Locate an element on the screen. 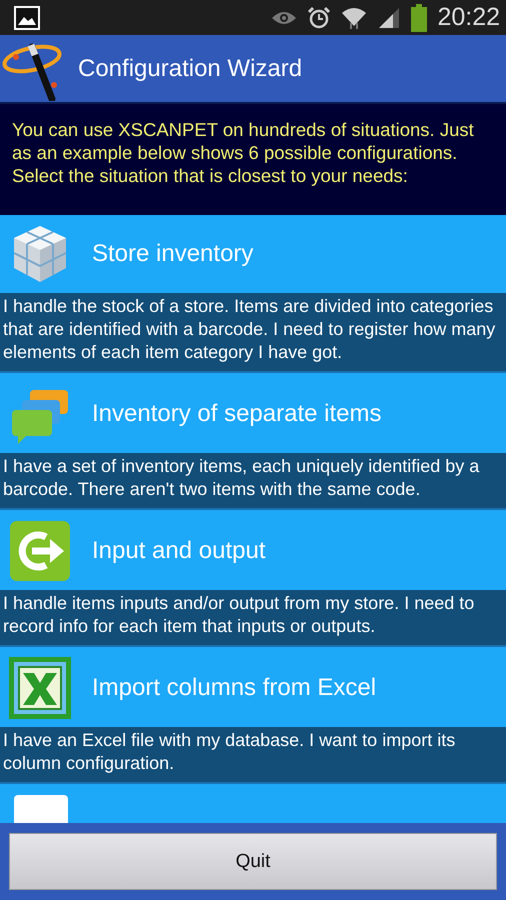 The height and width of the screenshot is (900, 506). wifi-icon is located at coordinates (354, 18).